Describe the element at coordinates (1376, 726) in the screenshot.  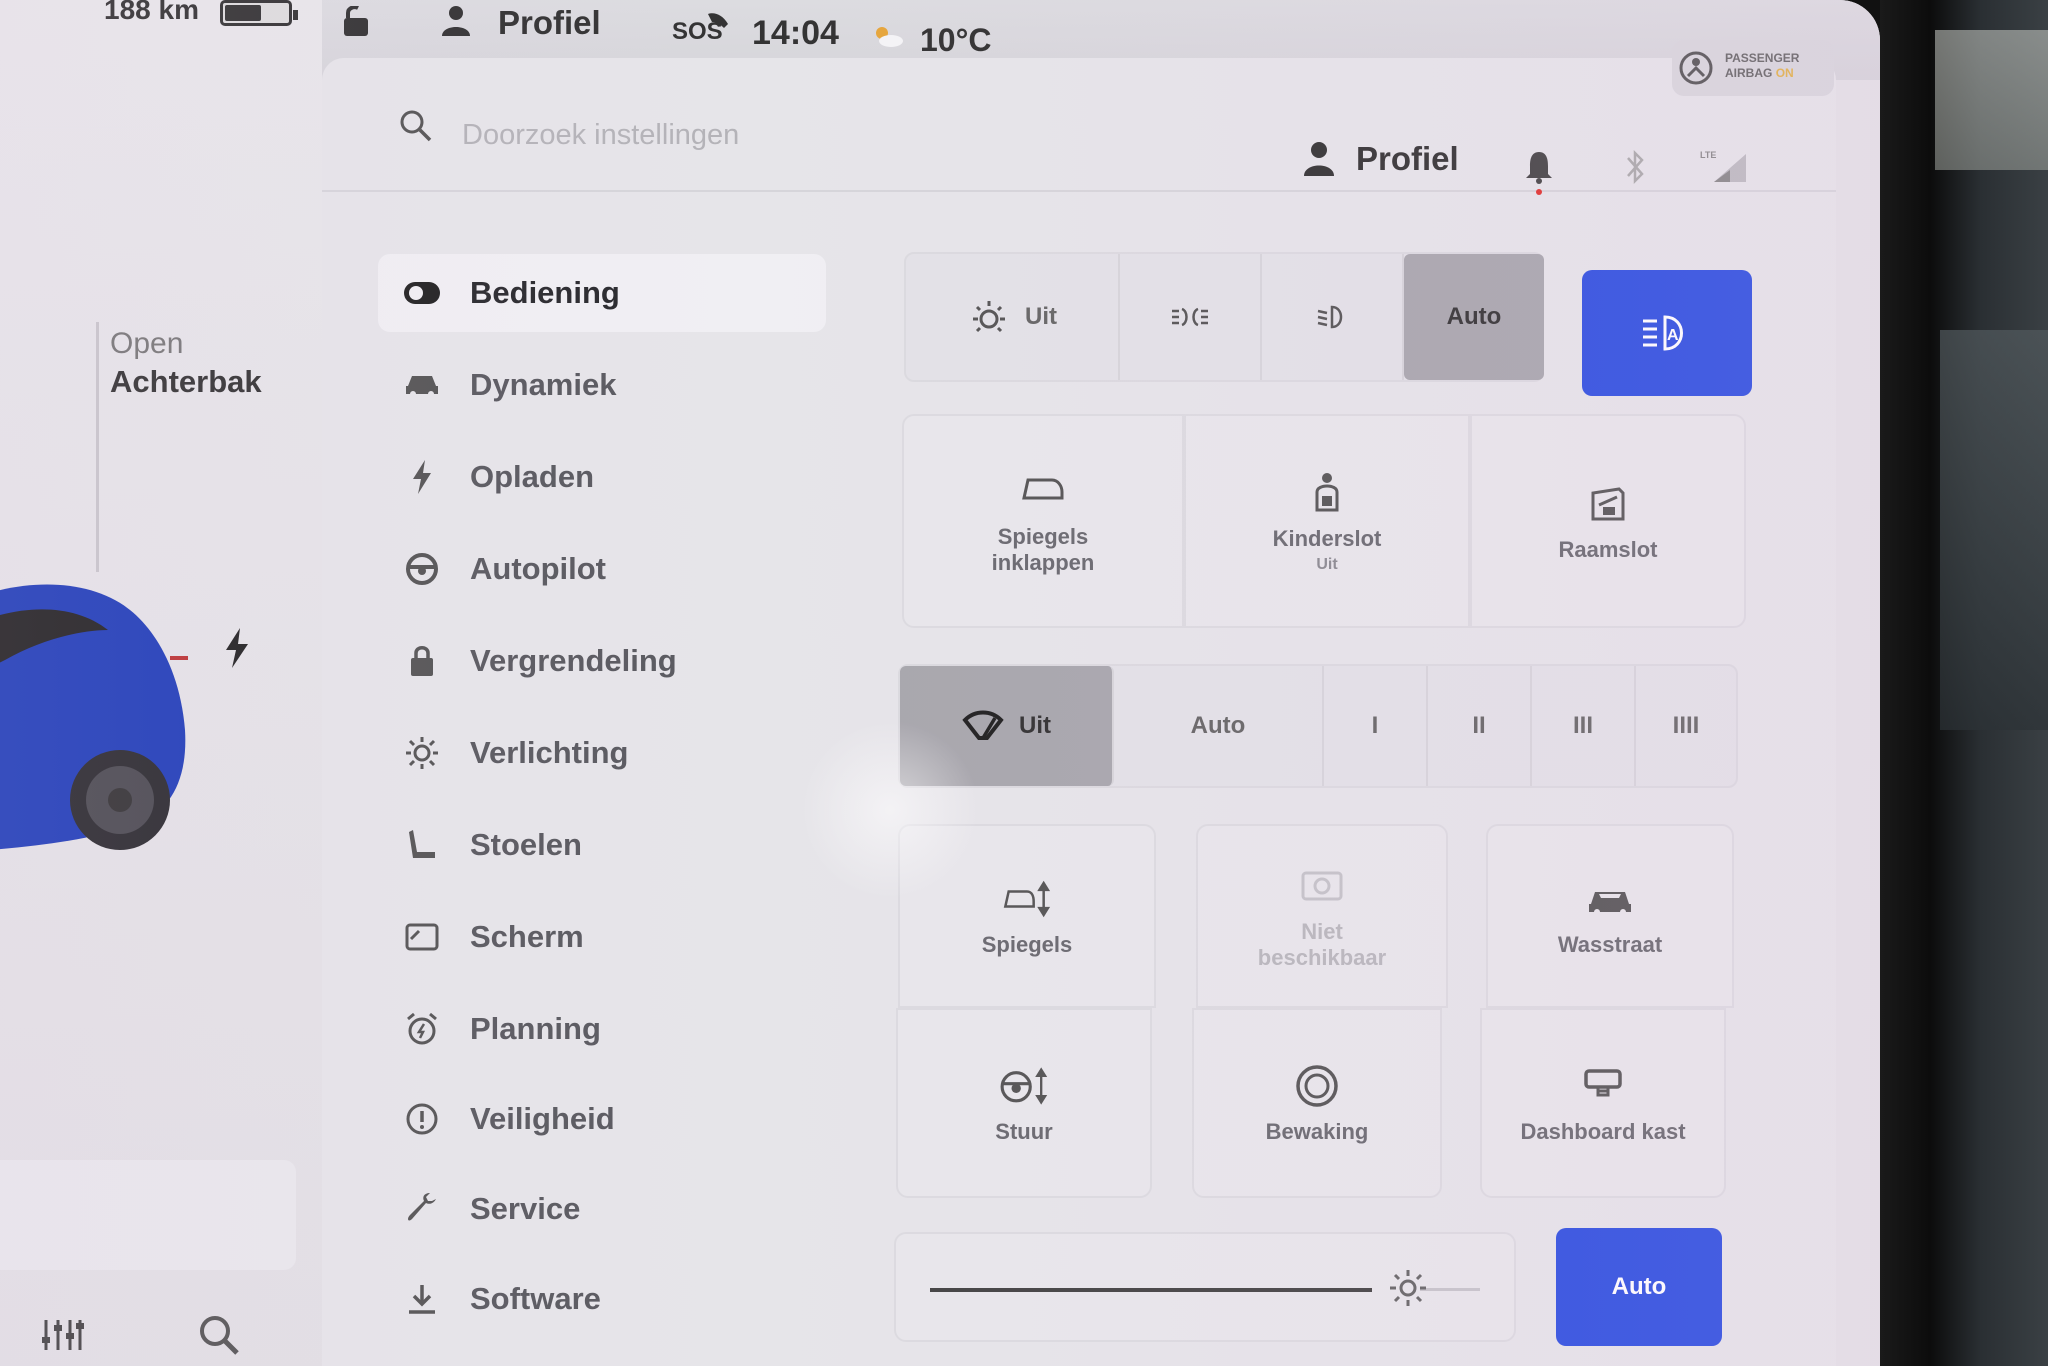
I see `wiper-speed-1-option: I` at that location.